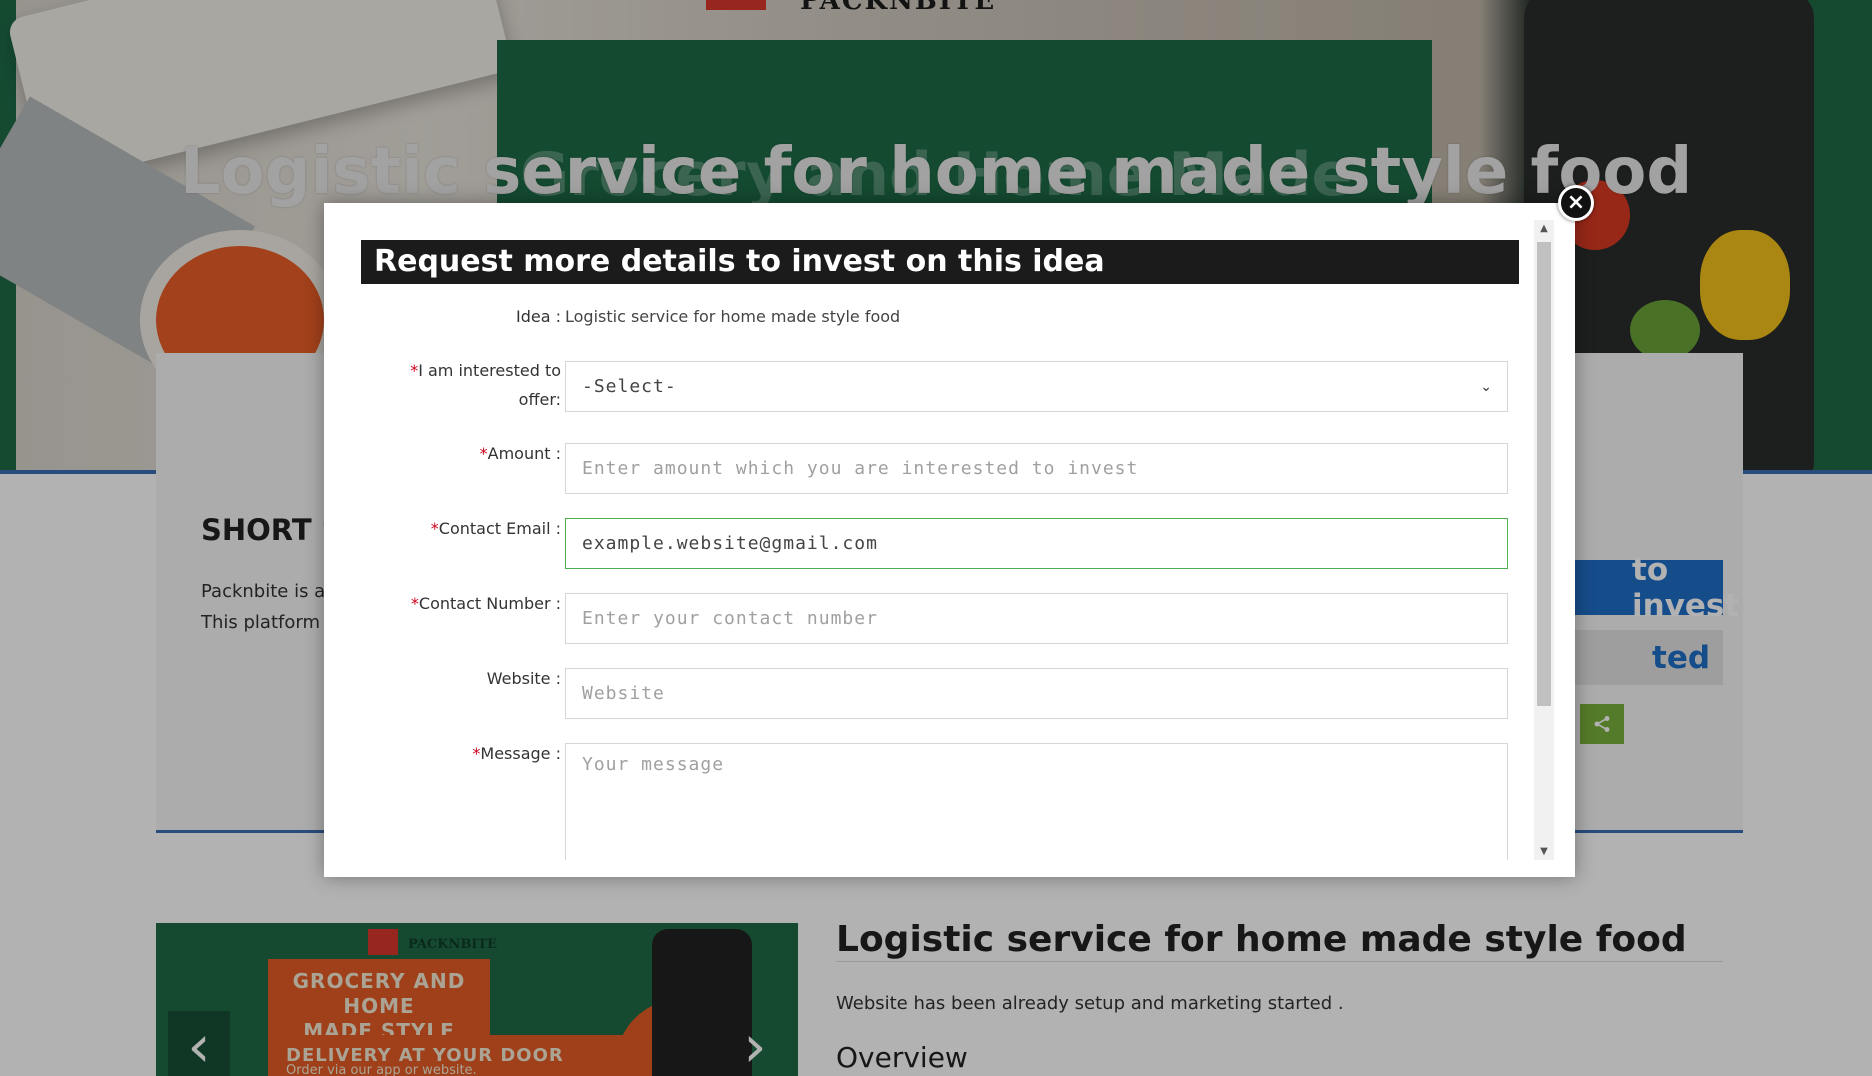 This screenshot has width=1872, height=1076. What do you see at coordinates (1544, 851) in the screenshot?
I see `scroll-down-icon: ▼` at bounding box center [1544, 851].